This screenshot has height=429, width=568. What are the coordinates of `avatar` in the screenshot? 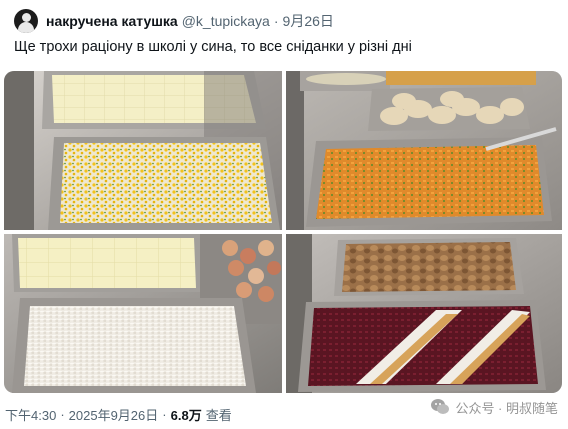 It's located at (26, 21).